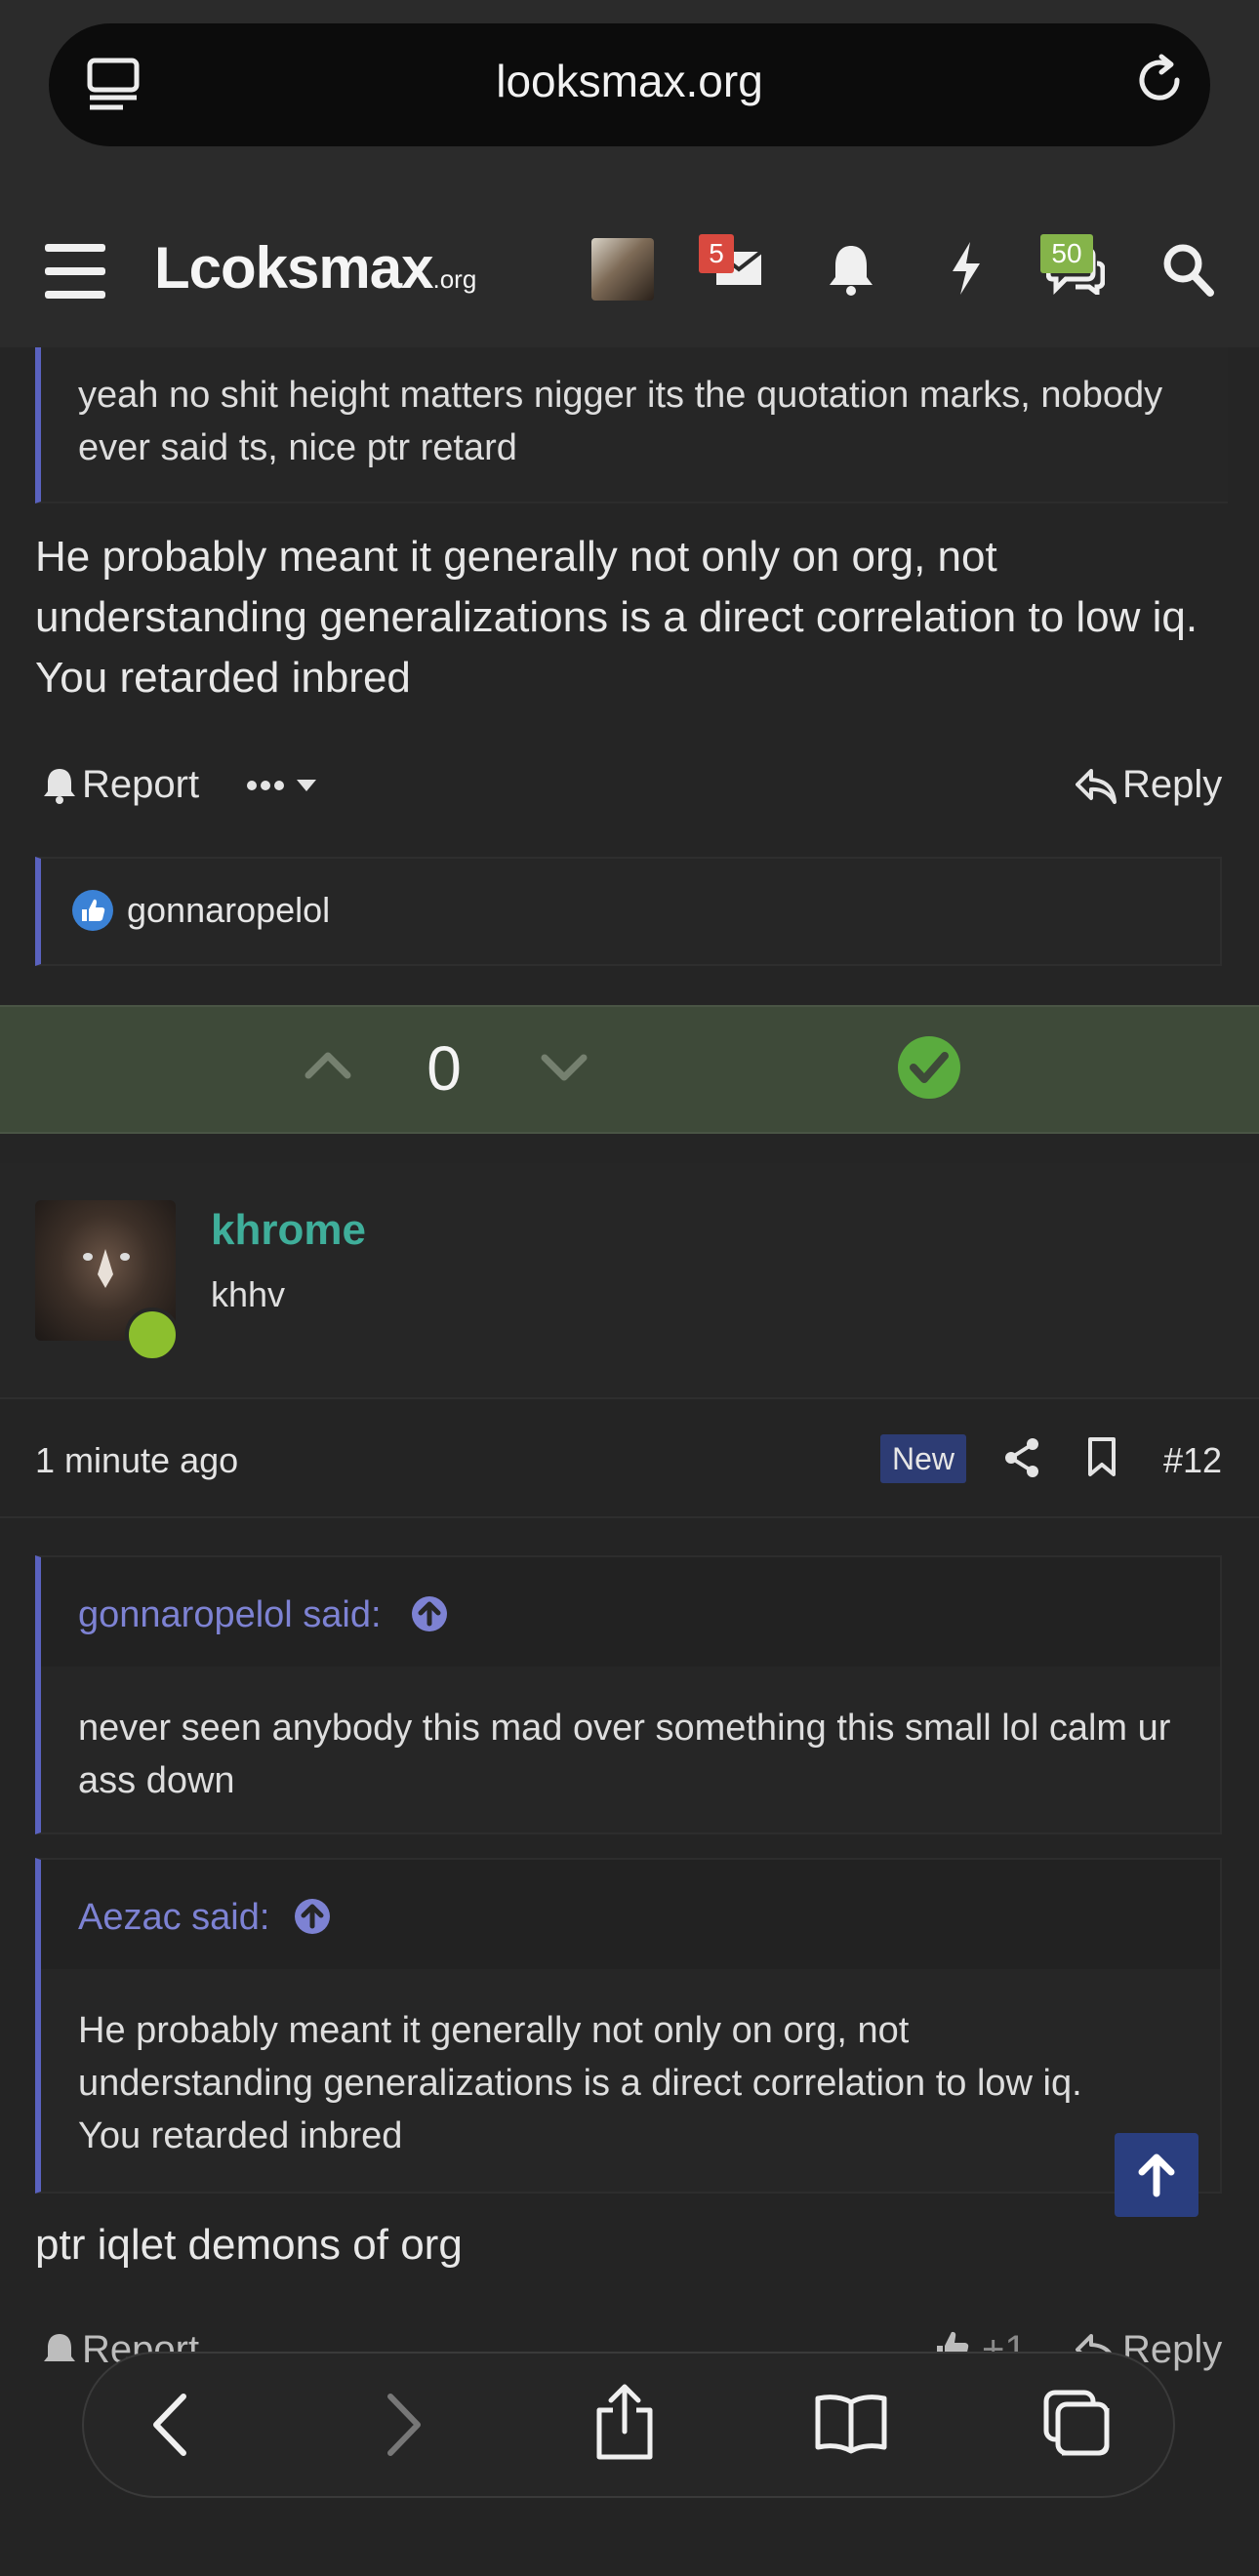 The width and height of the screenshot is (1259, 2576). I want to click on reload-icon, so click(1159, 82).